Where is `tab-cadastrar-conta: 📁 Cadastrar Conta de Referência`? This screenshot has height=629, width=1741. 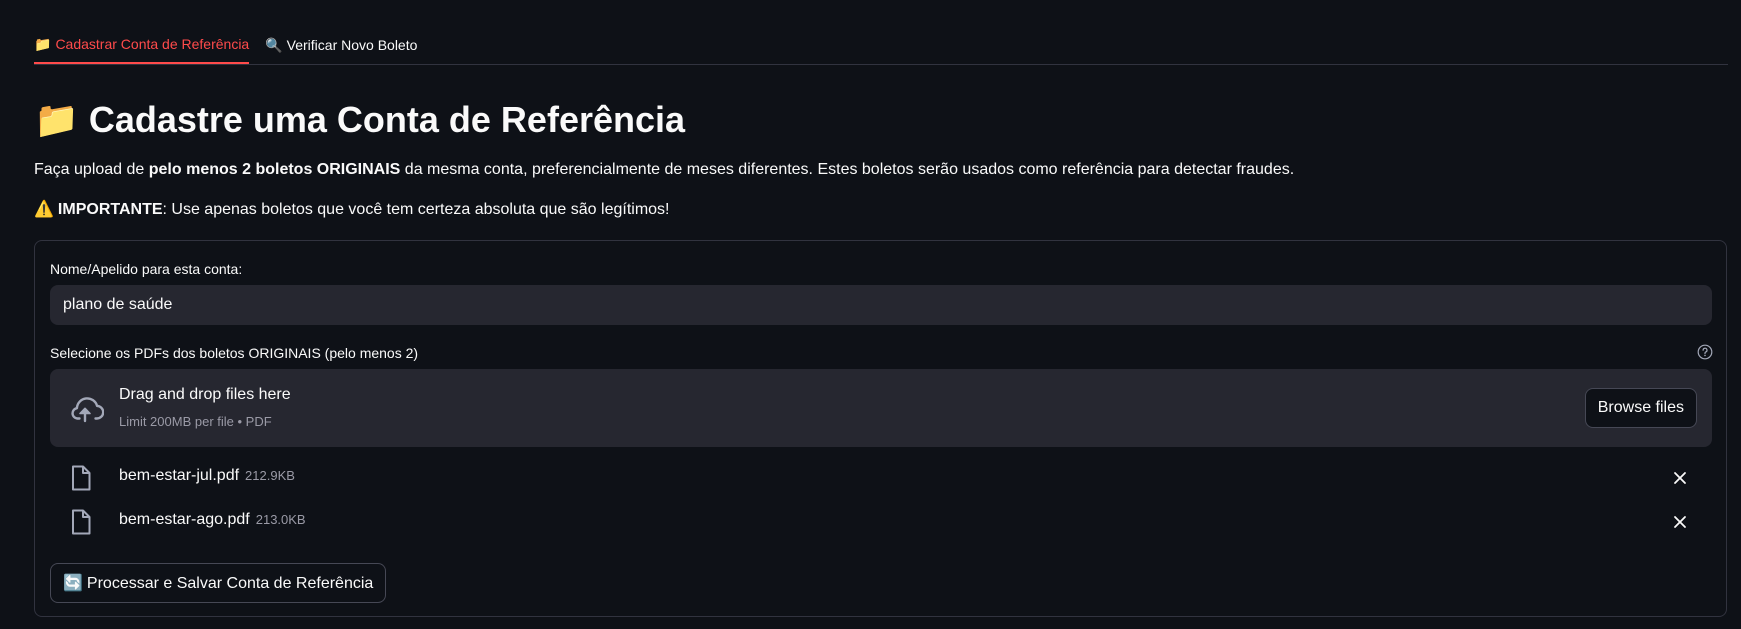 tab-cadastrar-conta: 📁 Cadastrar Conta de Referência is located at coordinates (142, 45).